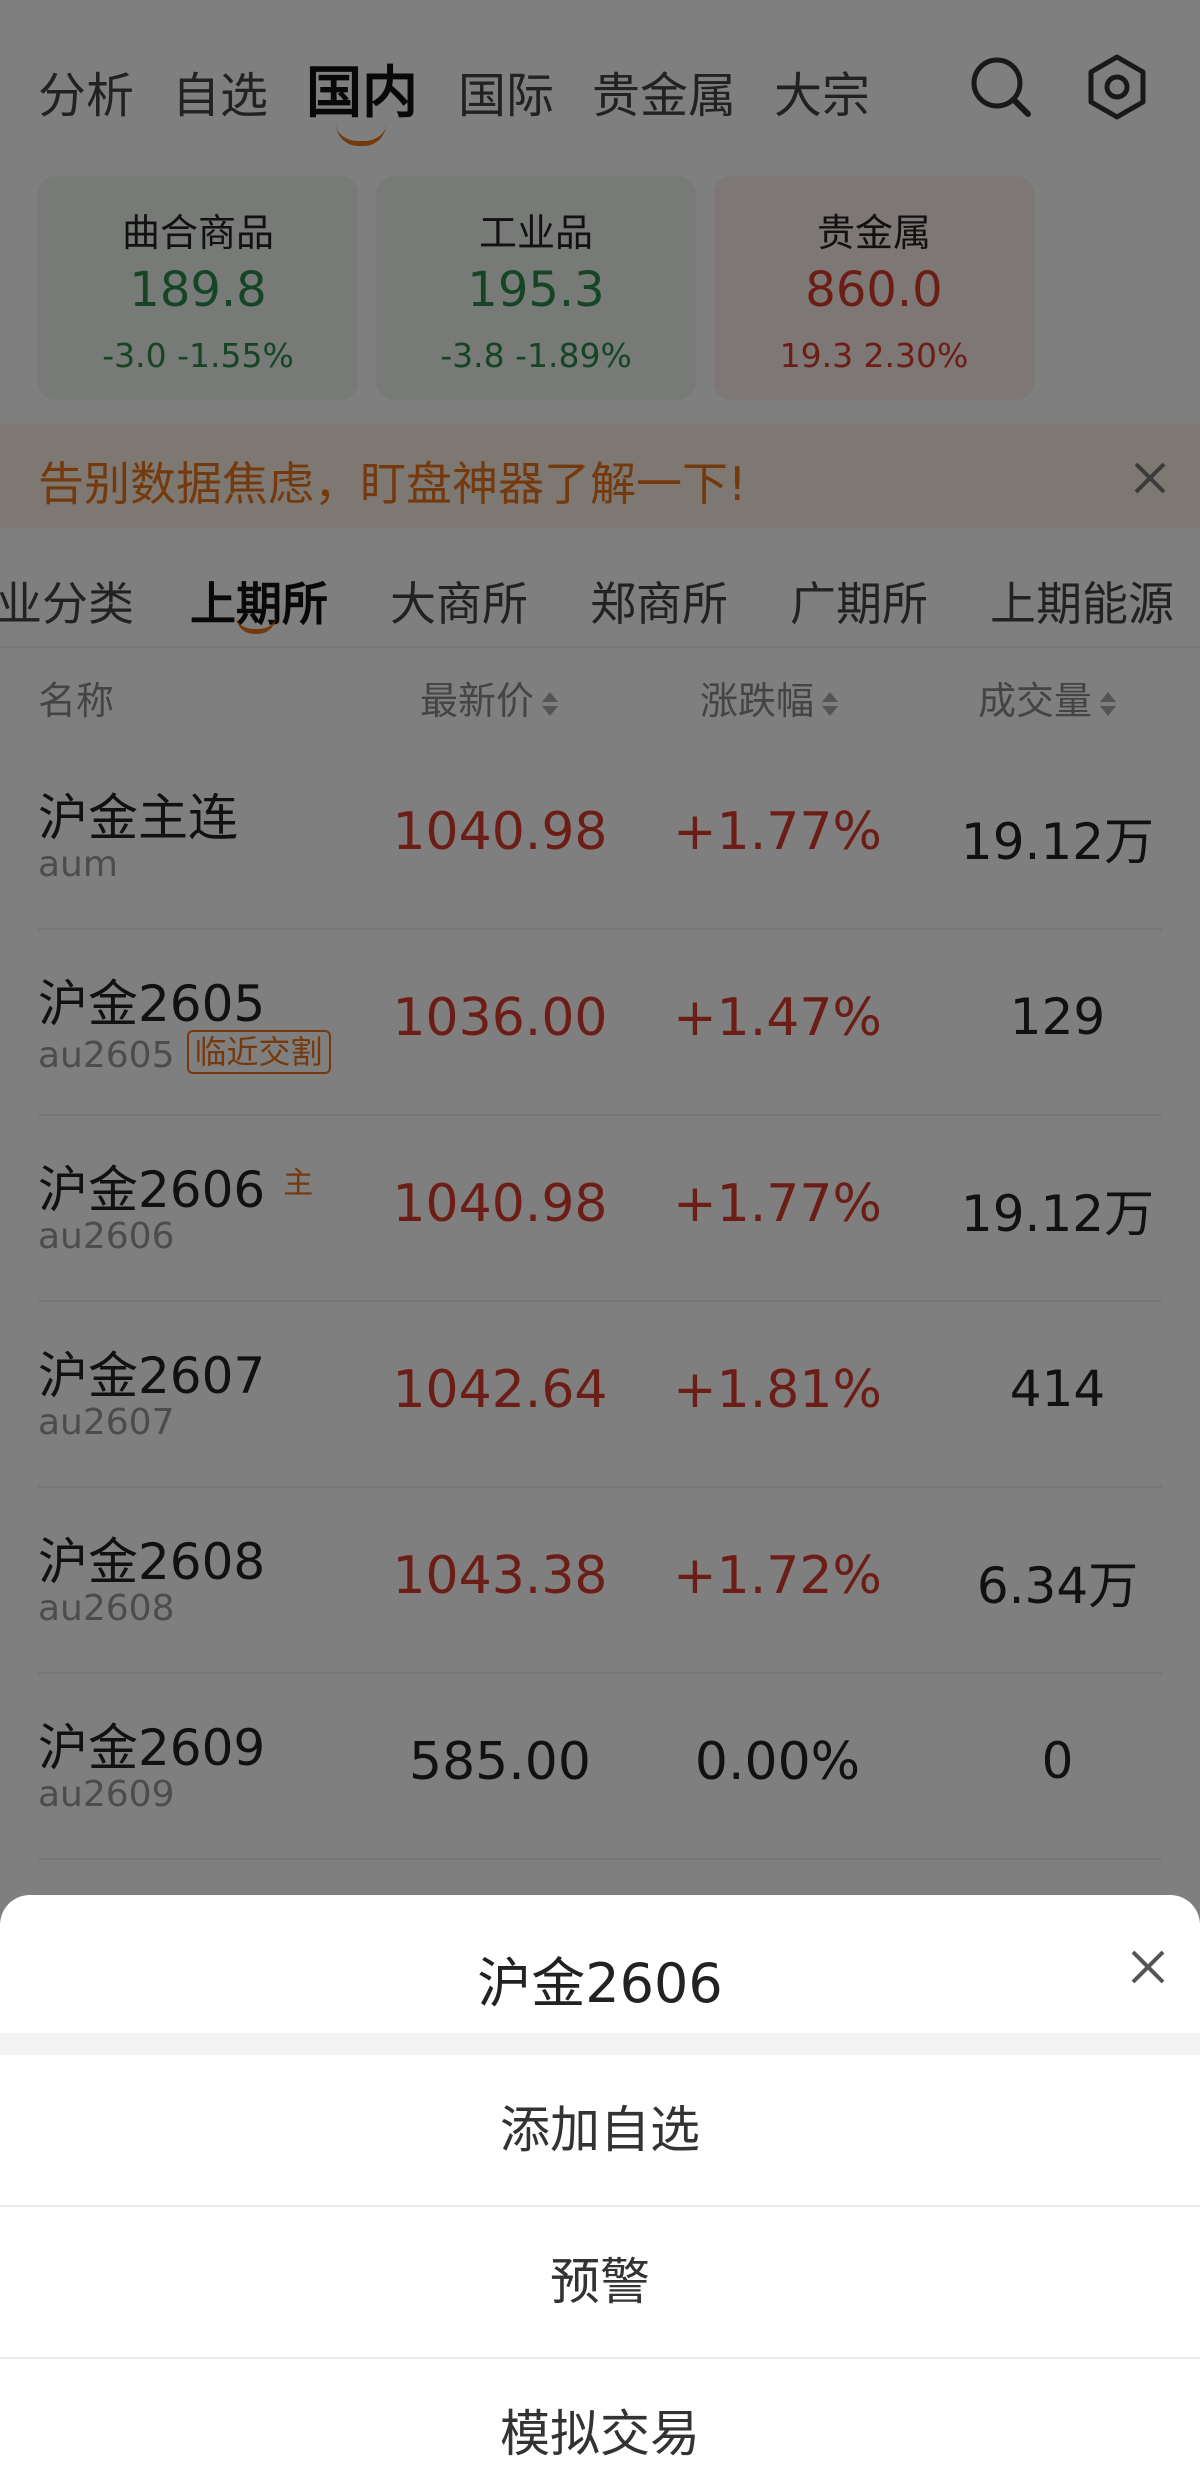 Image resolution: width=1200 pixels, height=2491 pixels. I want to click on price-alert-button: 预警, so click(600, 2282).